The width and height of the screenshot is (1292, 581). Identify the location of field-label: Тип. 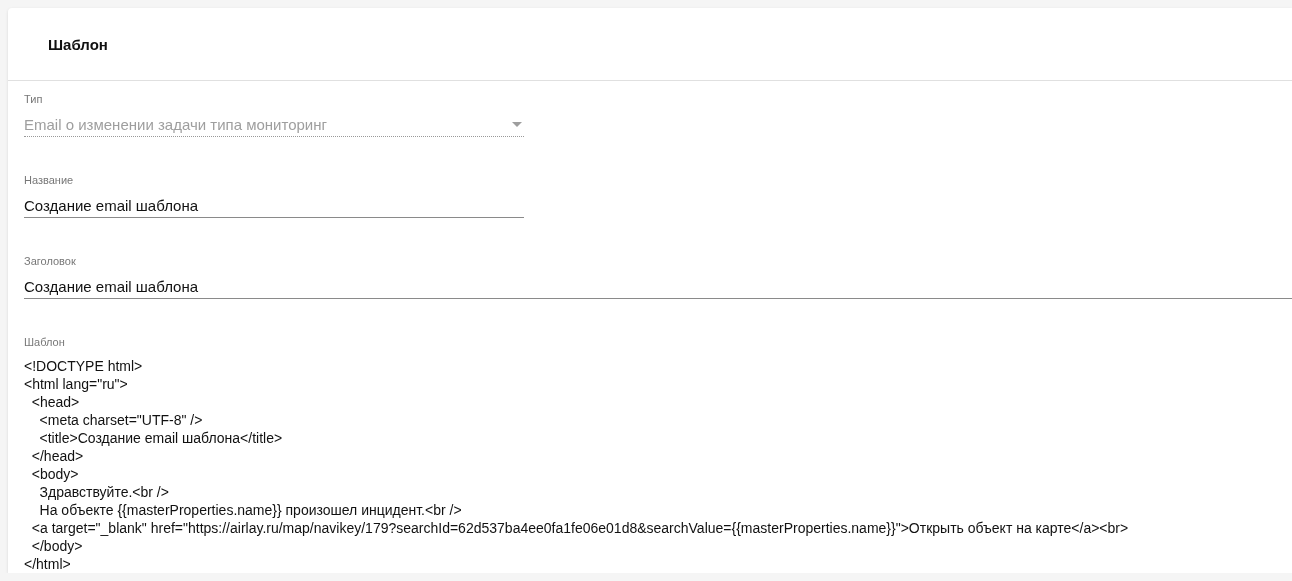
(34, 99).